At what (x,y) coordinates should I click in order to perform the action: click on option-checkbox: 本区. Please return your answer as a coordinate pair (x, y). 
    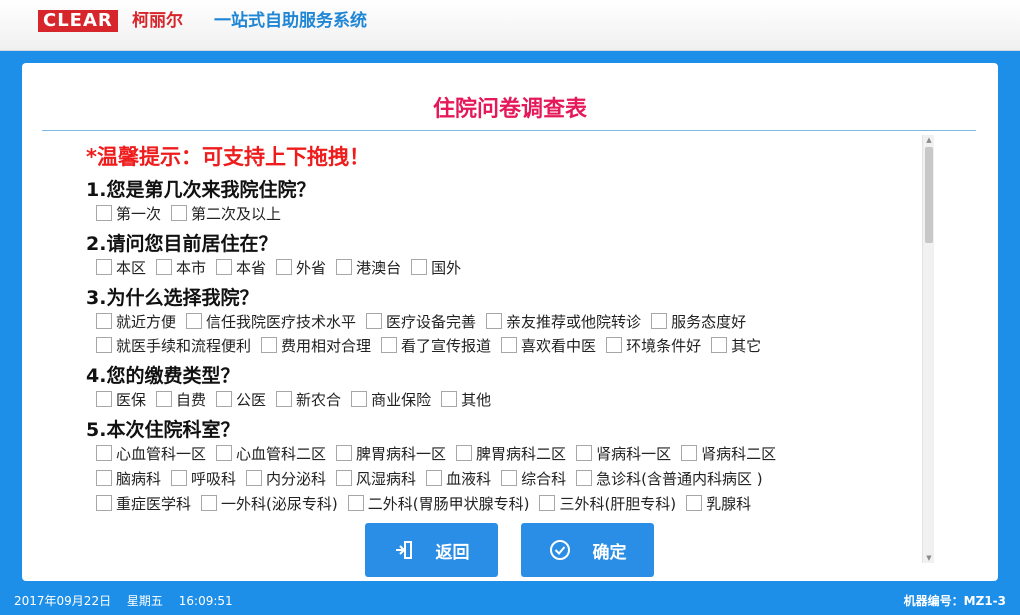
    Looking at the image, I should click on (121, 267).